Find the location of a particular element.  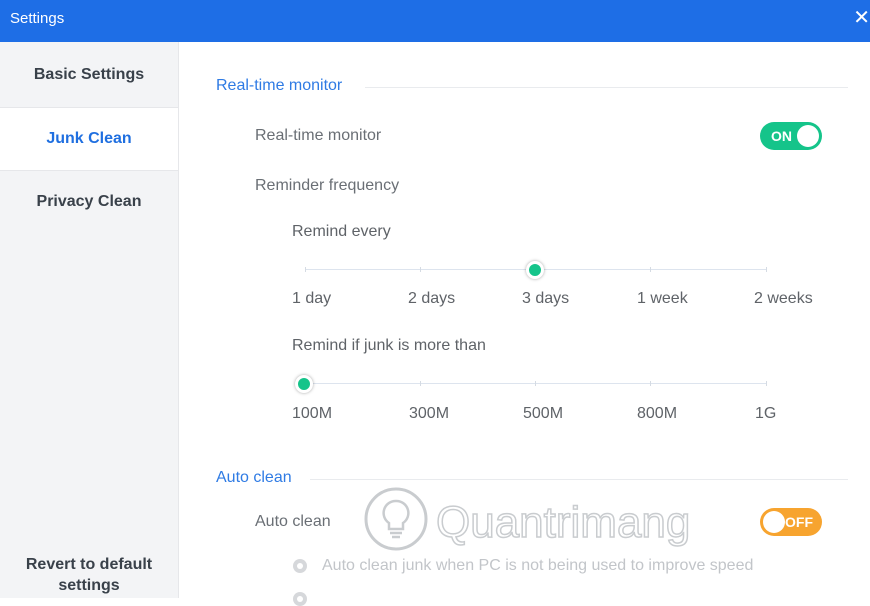

sidebar-item-privacy-clean: Privacy Clean is located at coordinates (89, 202).